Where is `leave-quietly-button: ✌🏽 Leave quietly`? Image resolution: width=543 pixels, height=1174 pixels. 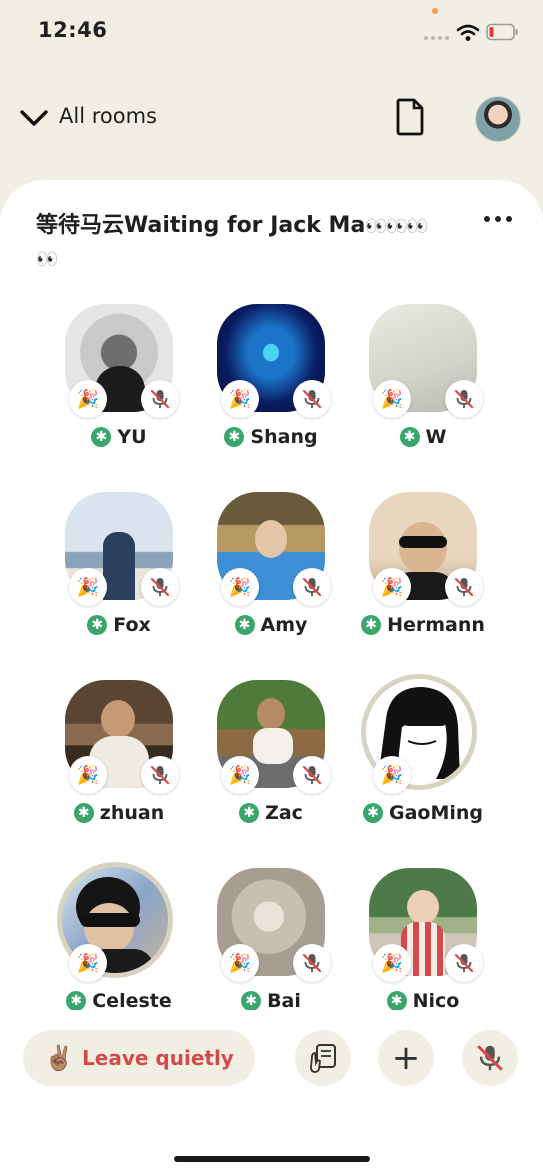
leave-quietly-button: ✌🏽 Leave quietly is located at coordinates (139, 1058).